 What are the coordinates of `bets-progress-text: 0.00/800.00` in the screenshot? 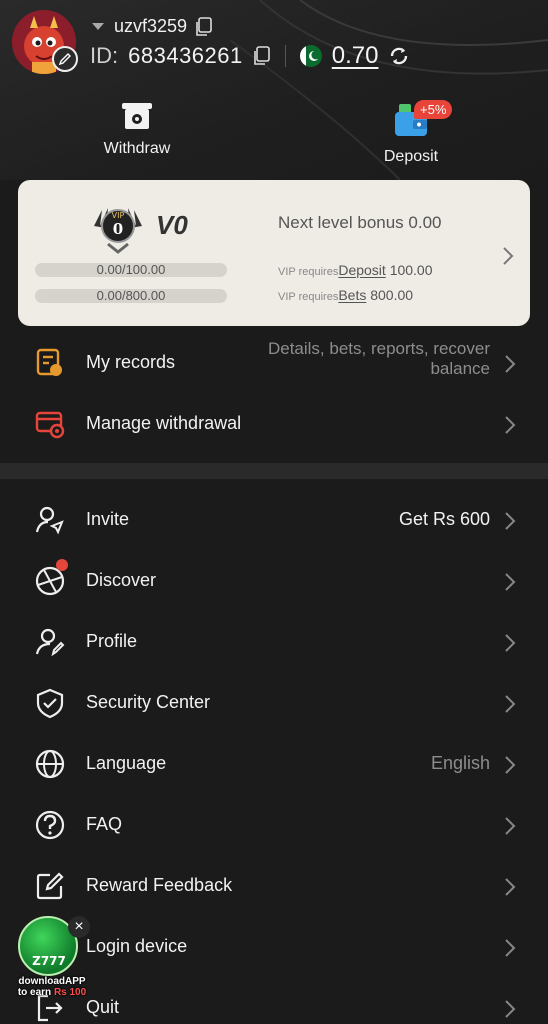 It's located at (131, 295).